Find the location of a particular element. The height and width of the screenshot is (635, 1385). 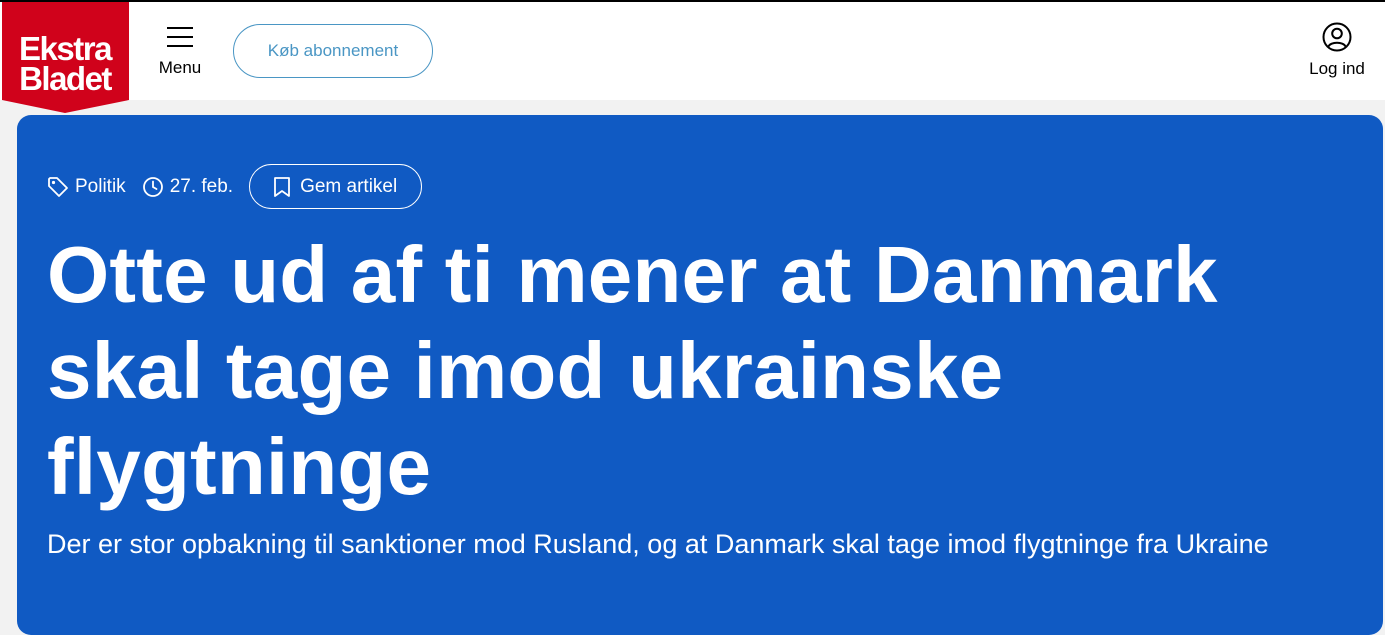

login-button: Log ind is located at coordinates (1337, 52).